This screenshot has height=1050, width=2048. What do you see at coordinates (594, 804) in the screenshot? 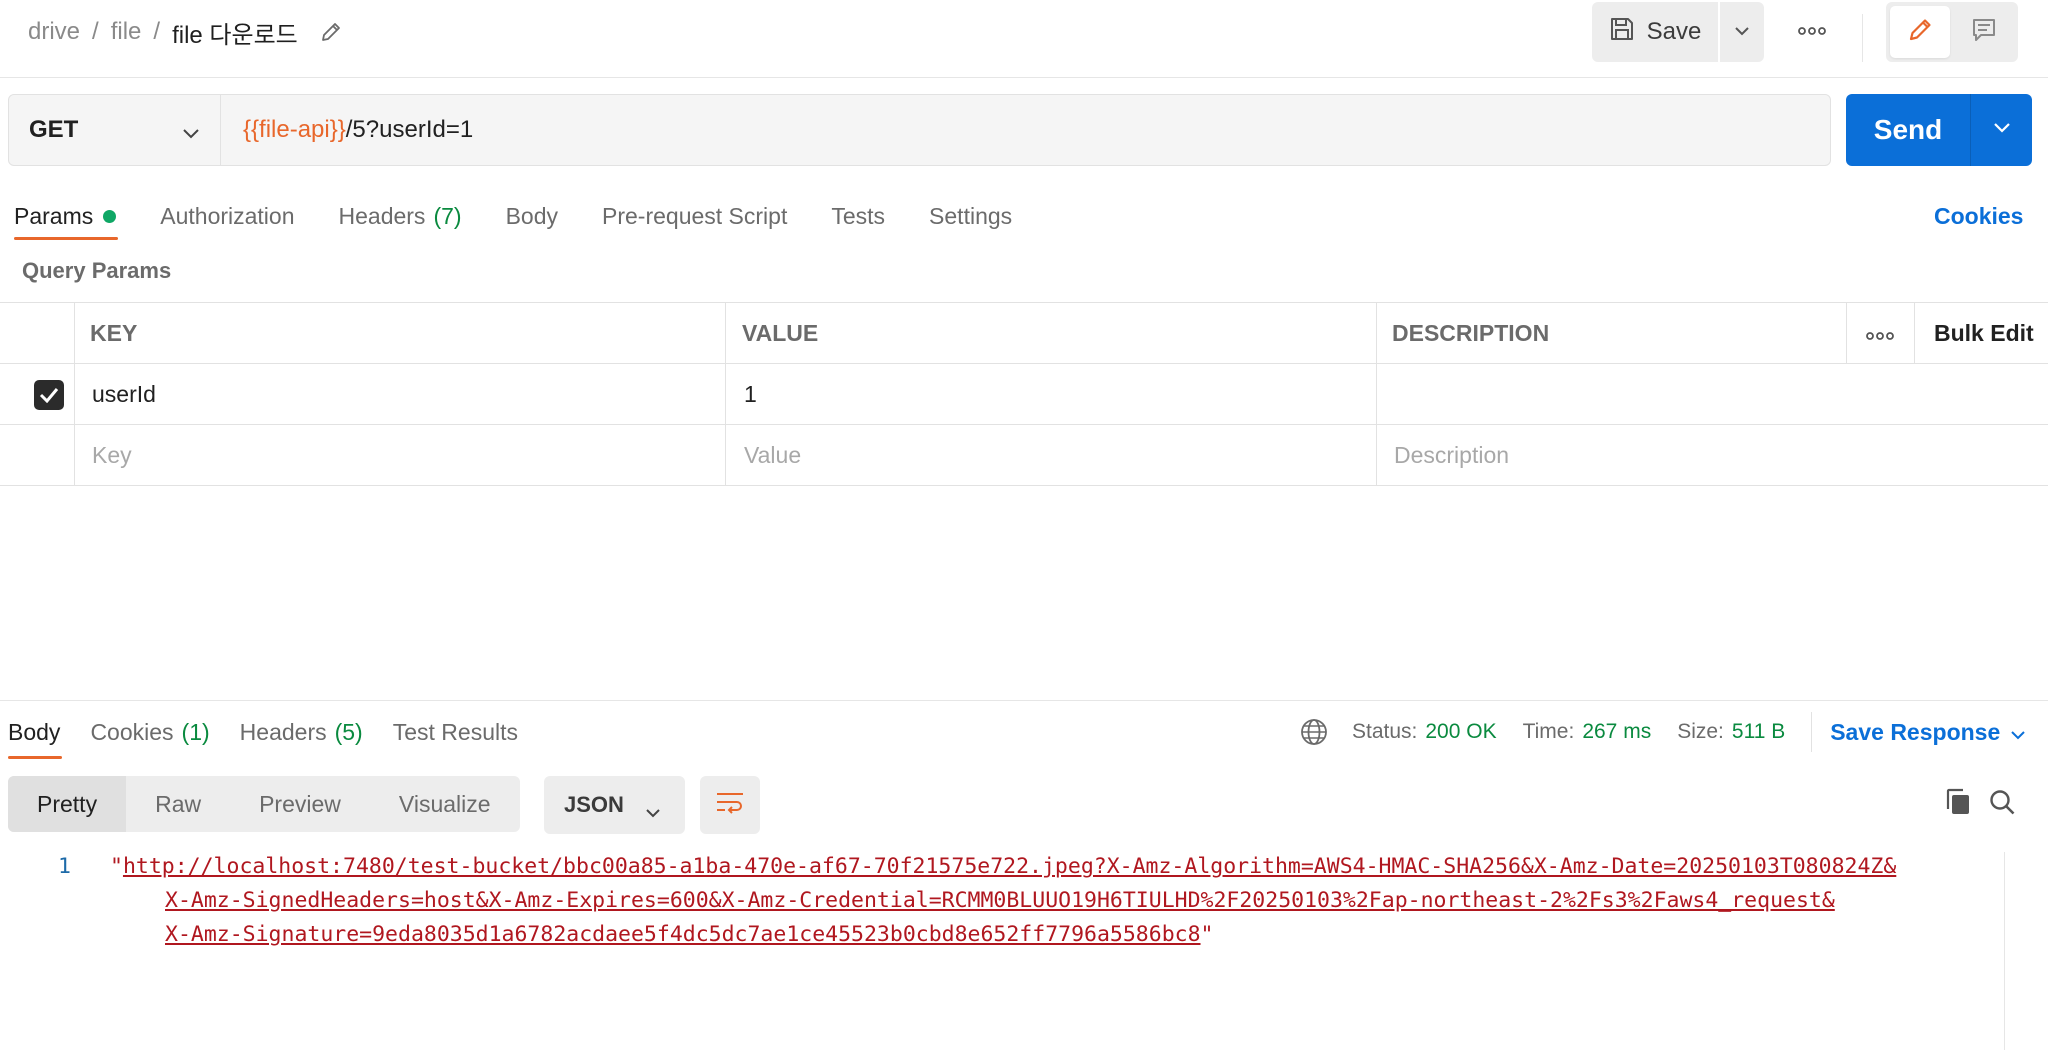
I see `format-label: JSON` at bounding box center [594, 804].